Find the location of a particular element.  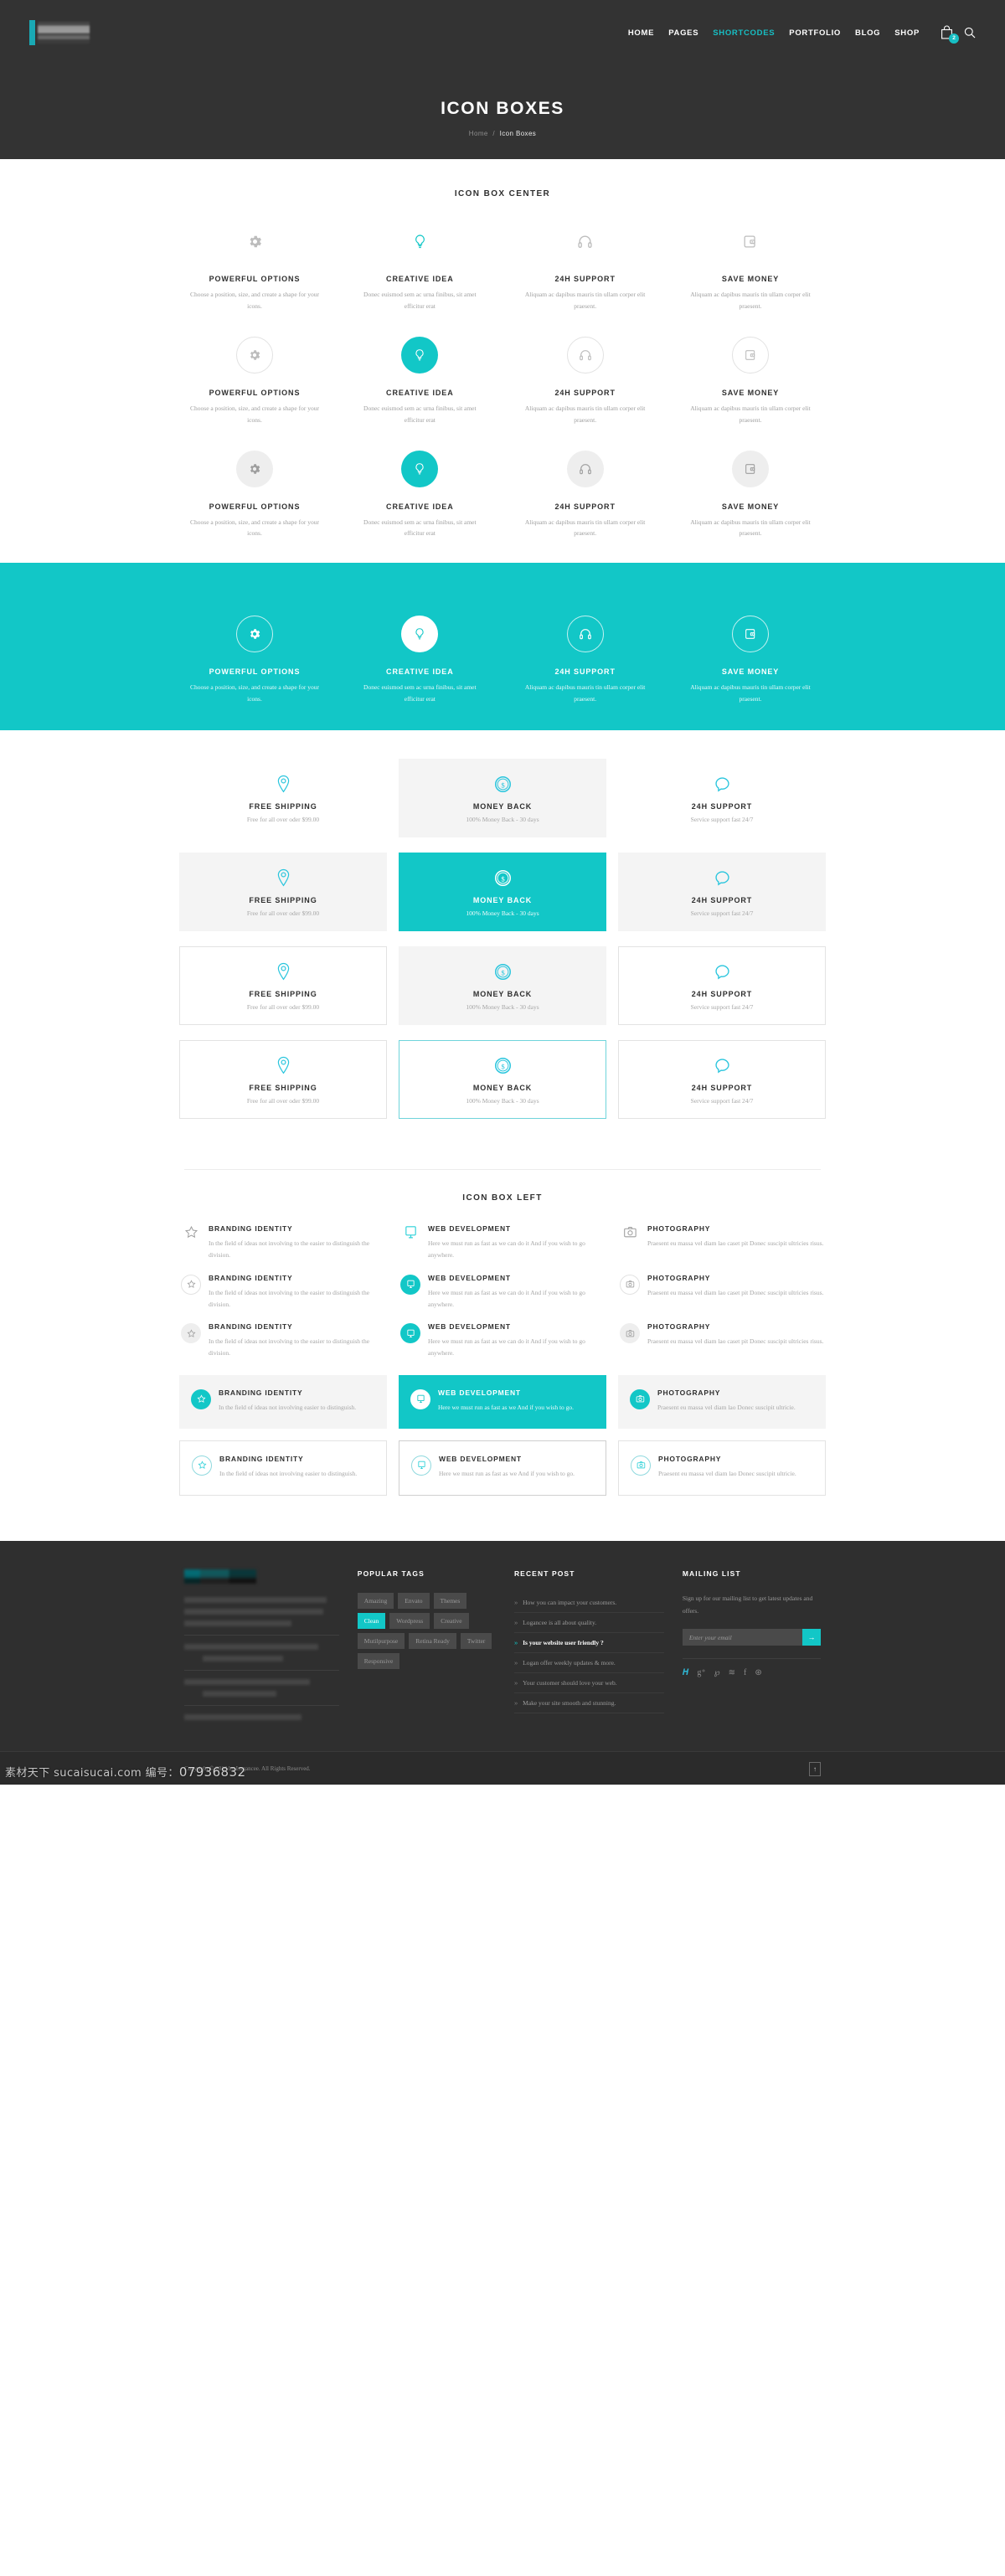

recent-post-item: » Logan offer weekly updates & more. is located at coordinates (588, 1663).